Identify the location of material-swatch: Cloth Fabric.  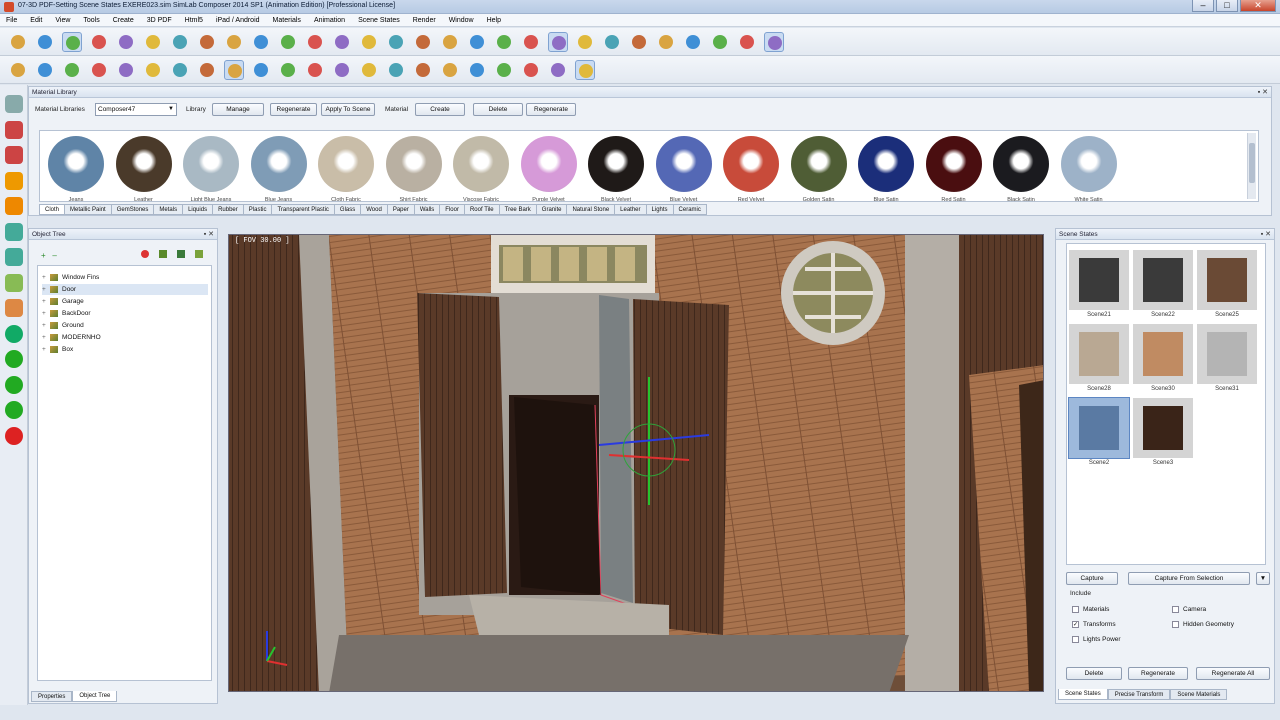
(346, 167).